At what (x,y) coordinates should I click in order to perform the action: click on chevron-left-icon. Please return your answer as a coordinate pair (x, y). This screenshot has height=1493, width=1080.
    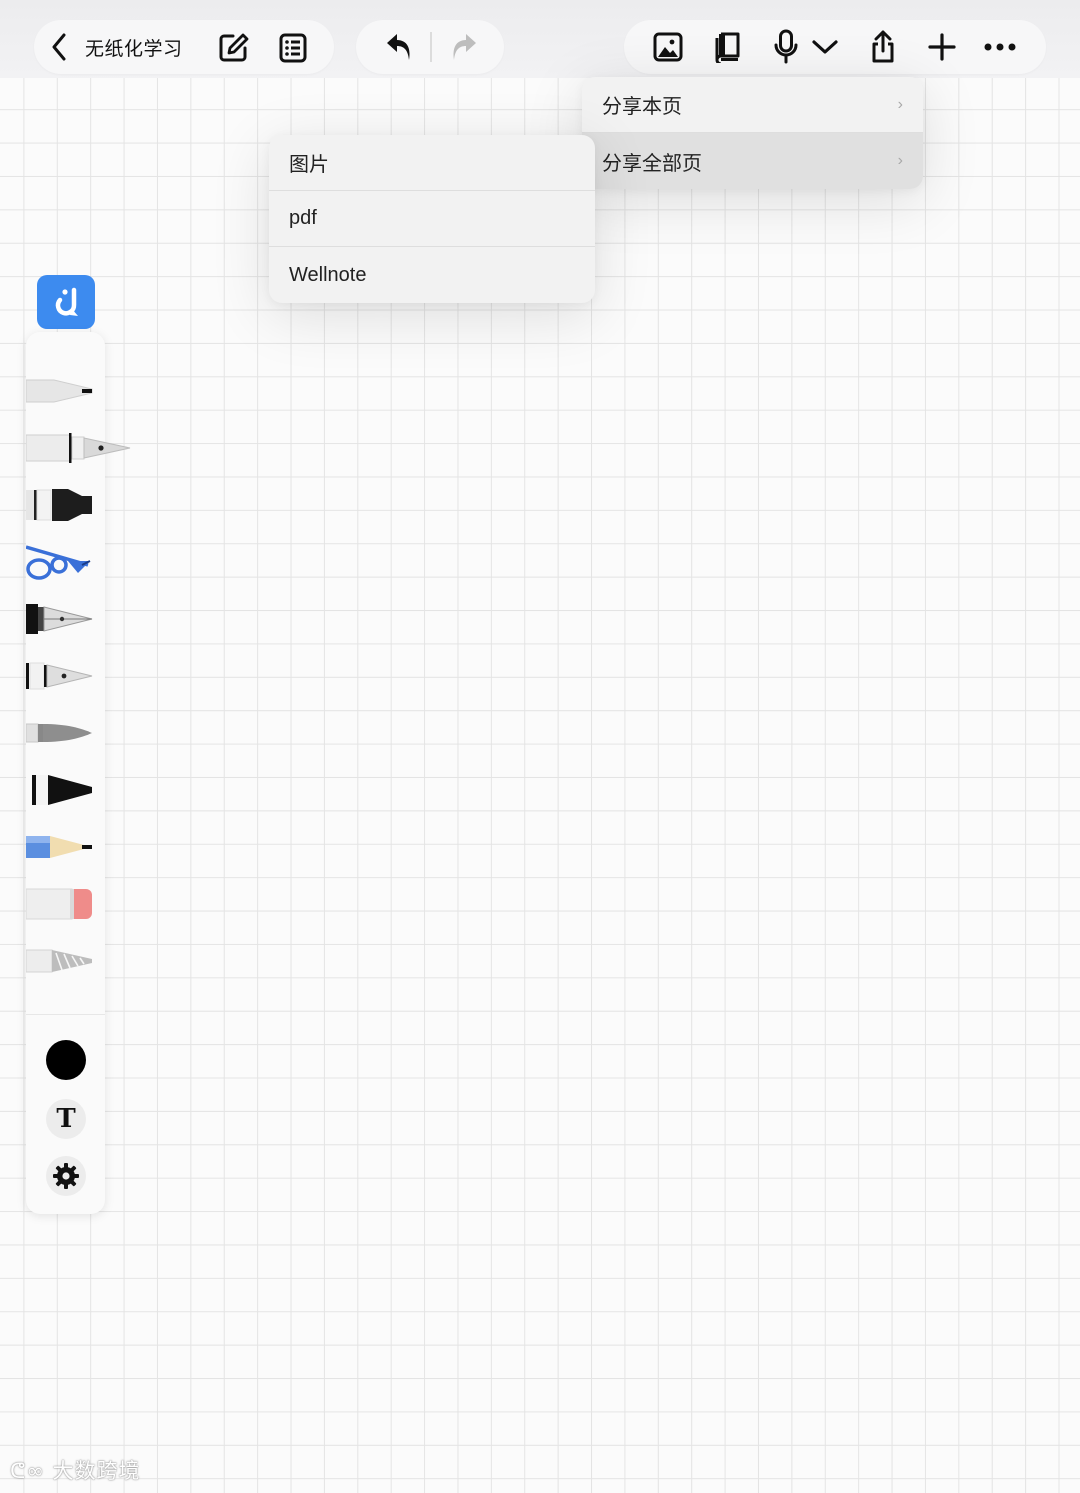
    Looking at the image, I should click on (59, 47).